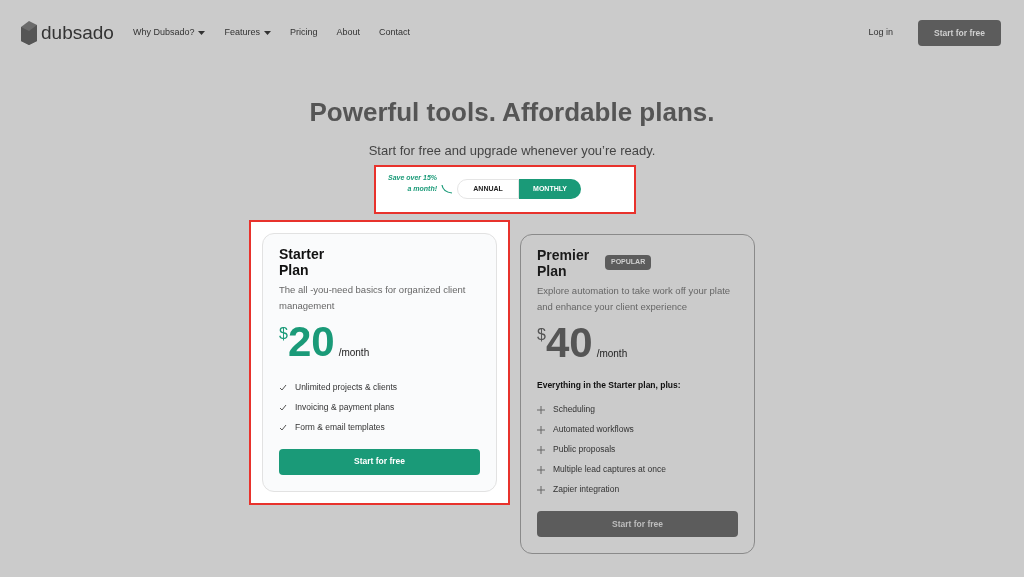 Image resolution: width=1024 pixels, height=577 pixels. What do you see at coordinates (373, 297) in the screenshot?
I see `plan-description: The all -you-need basics for organized client management` at bounding box center [373, 297].